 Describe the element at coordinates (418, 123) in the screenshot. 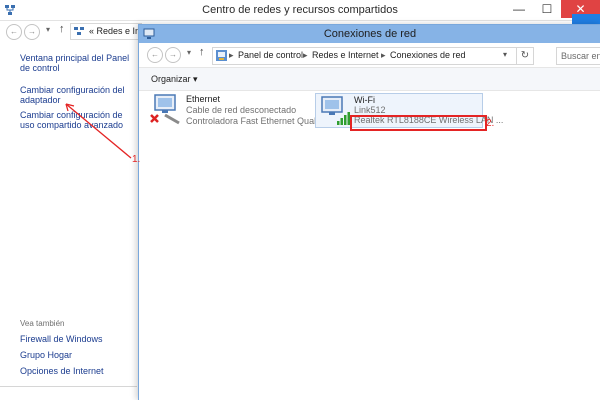

I see `annotation-highlight-box` at that location.